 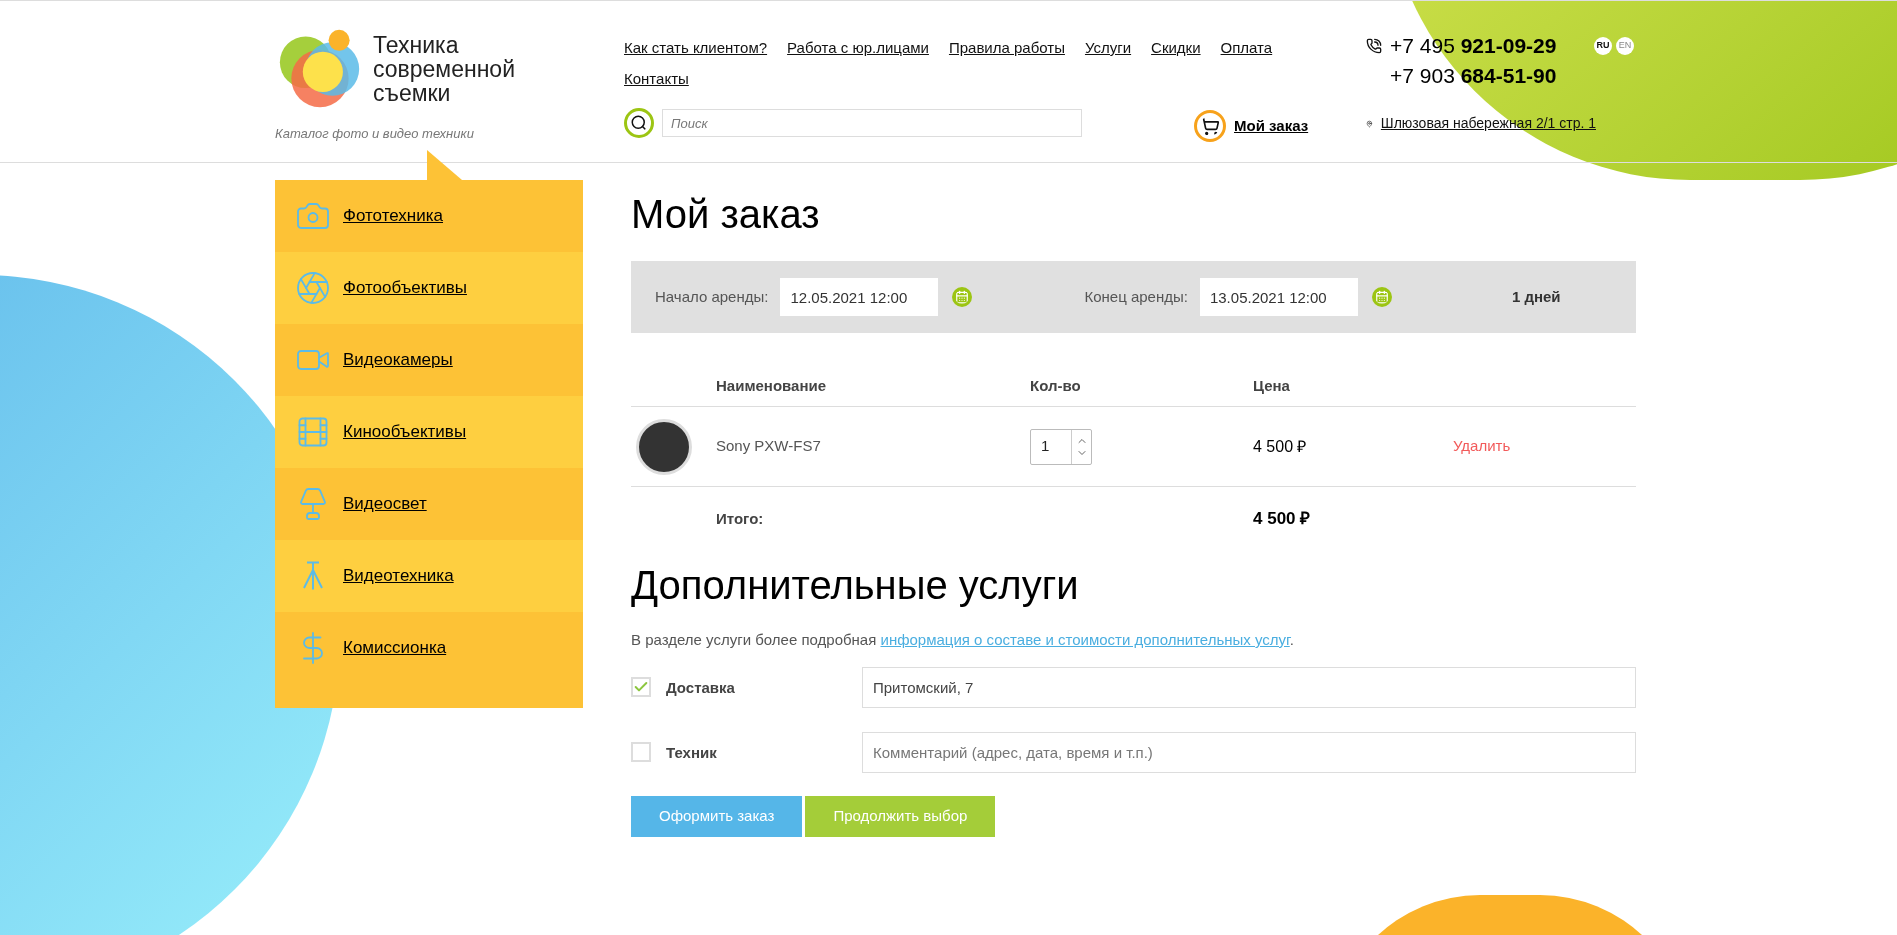 What do you see at coordinates (1374, 46) in the screenshot?
I see `phone-icon` at bounding box center [1374, 46].